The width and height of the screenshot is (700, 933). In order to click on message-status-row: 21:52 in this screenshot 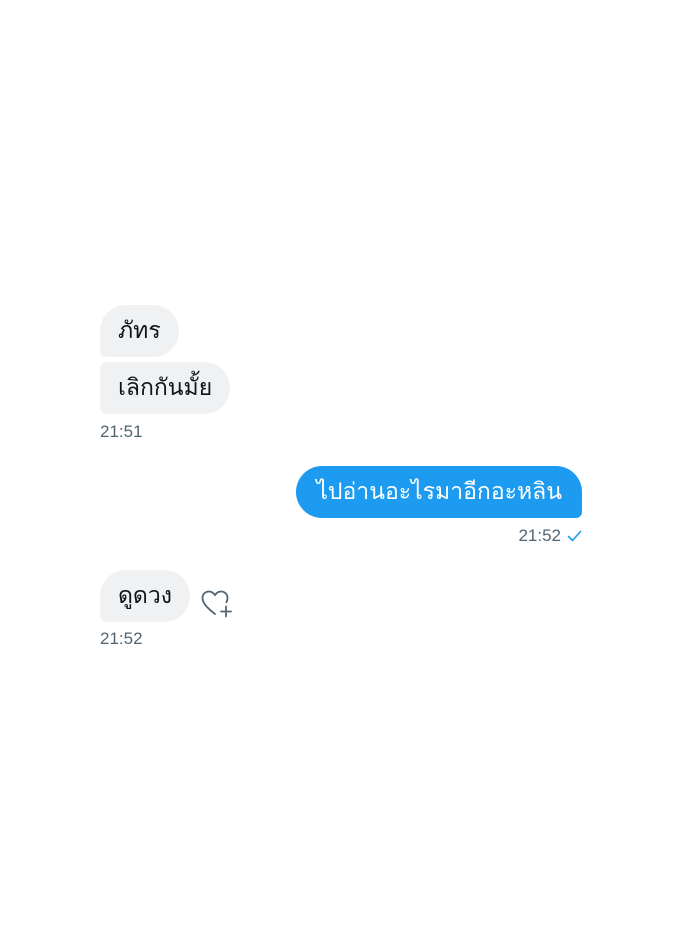, I will do `click(550, 536)`.